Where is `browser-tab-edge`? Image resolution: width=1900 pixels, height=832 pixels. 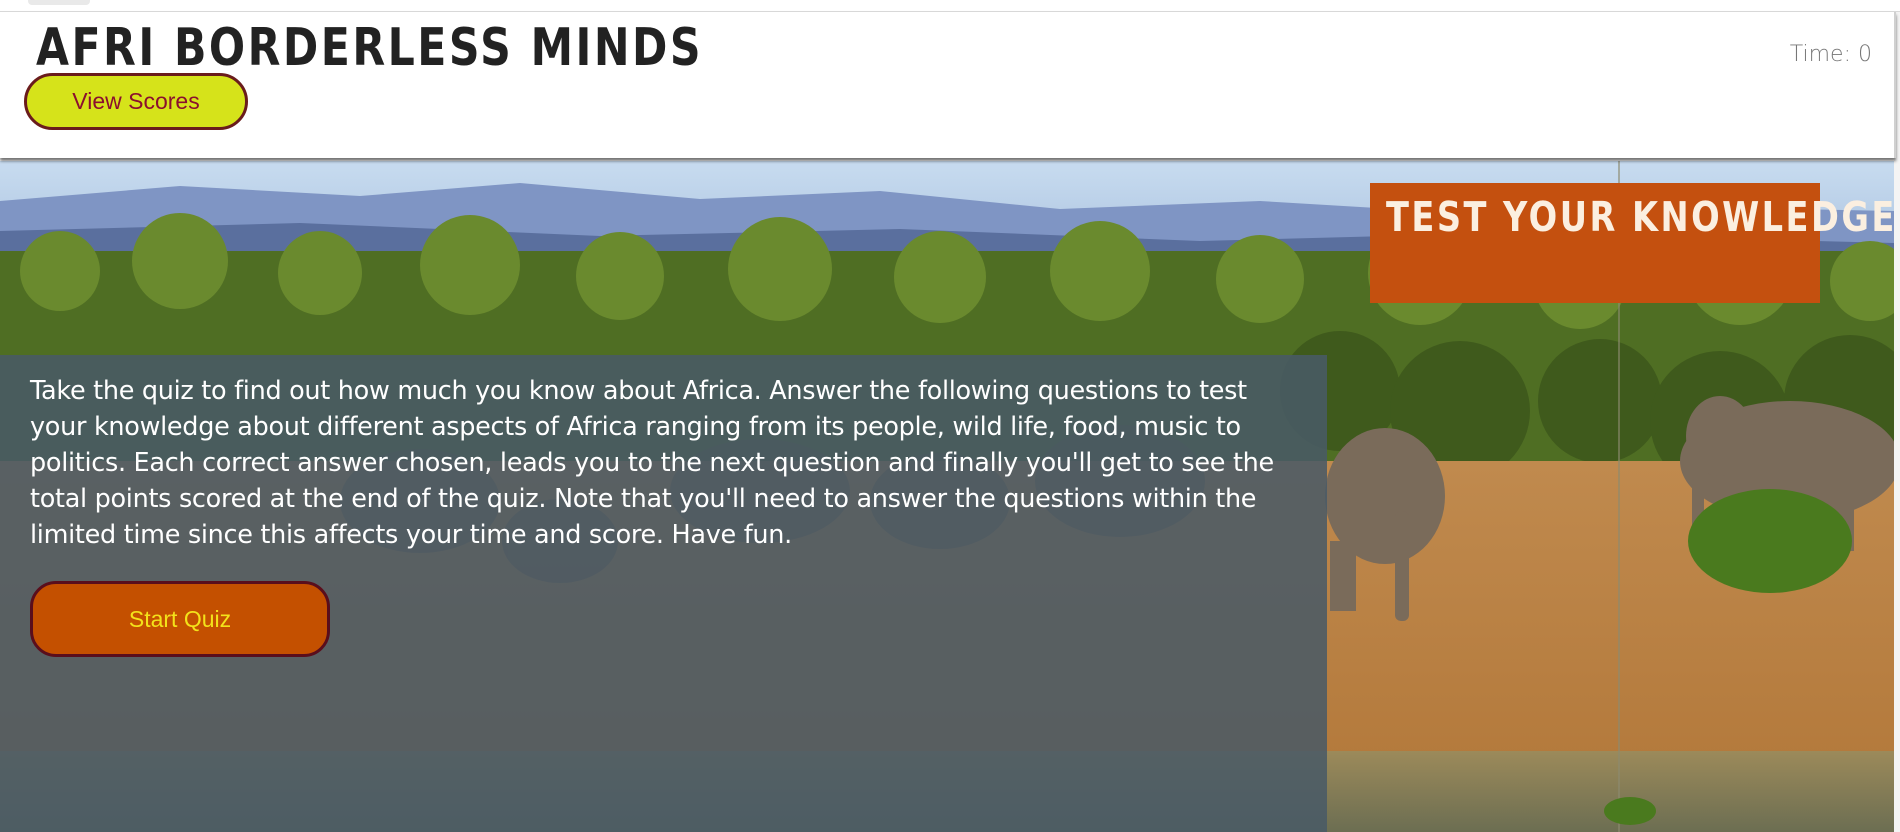 browser-tab-edge is located at coordinates (59, 2).